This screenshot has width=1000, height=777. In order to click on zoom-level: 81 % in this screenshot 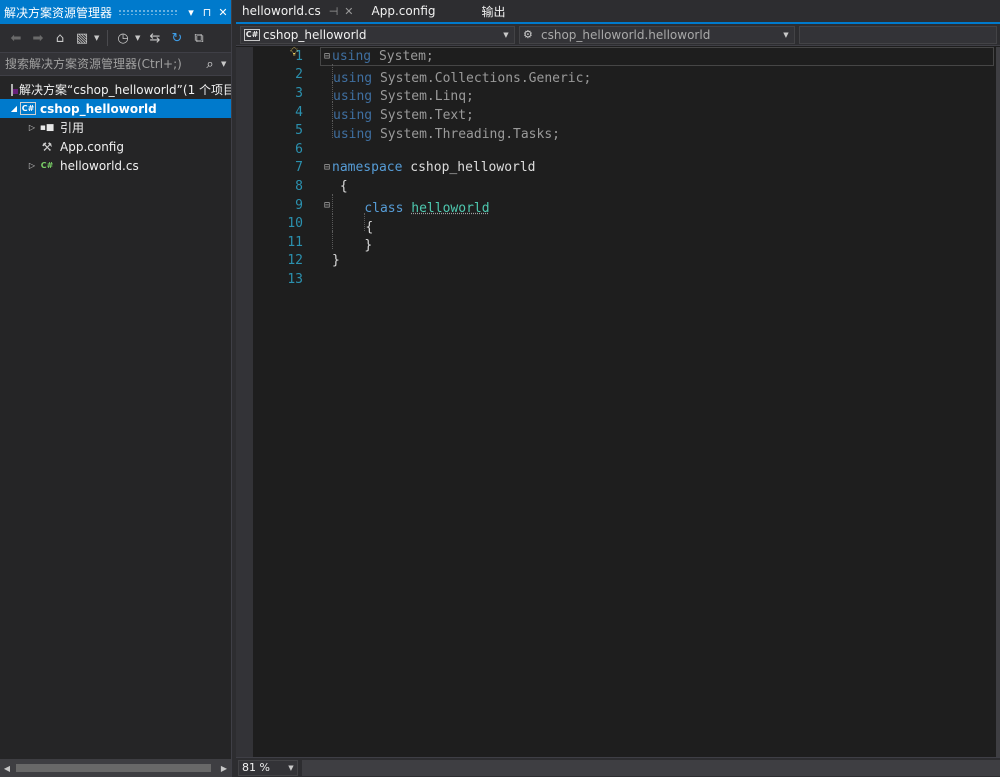, I will do `click(256, 767)`.